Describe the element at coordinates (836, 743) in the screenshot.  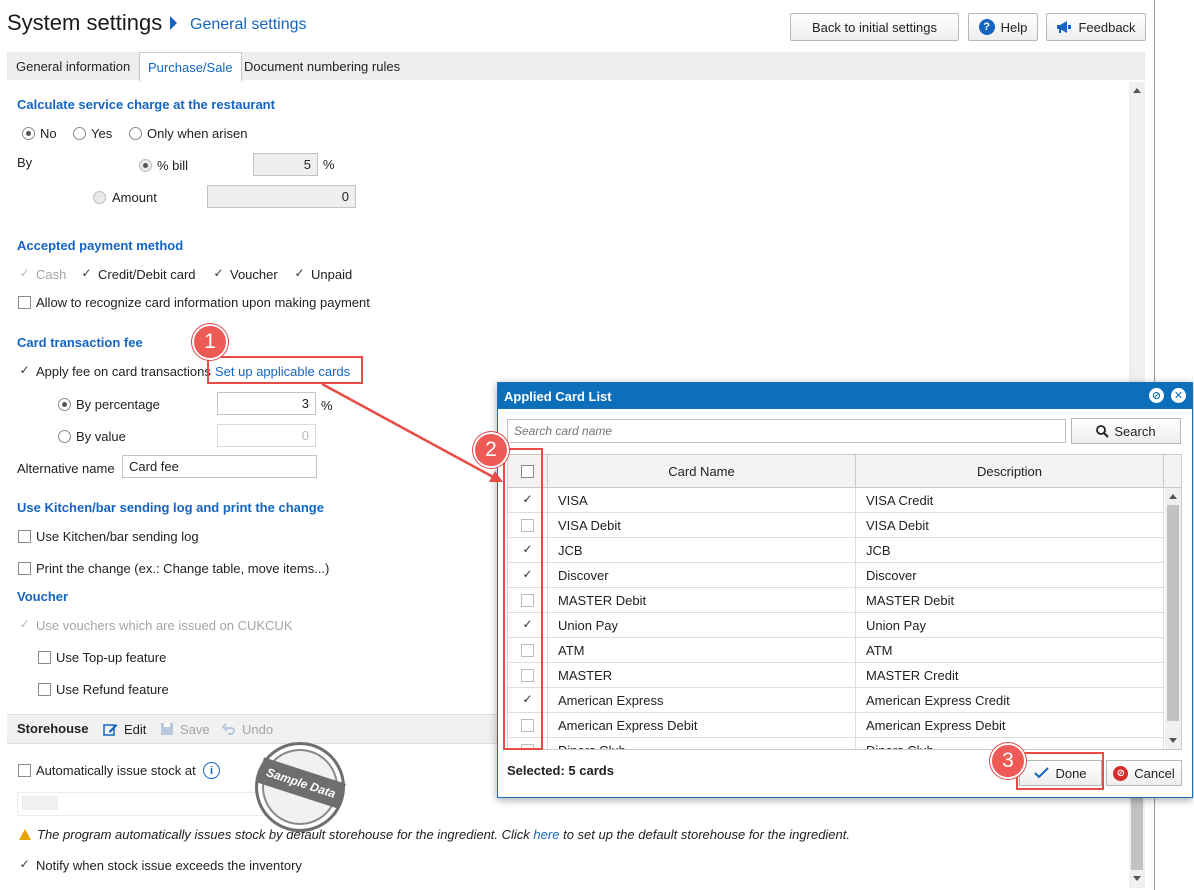
I see `table-row: Diners Club Diners Club` at that location.